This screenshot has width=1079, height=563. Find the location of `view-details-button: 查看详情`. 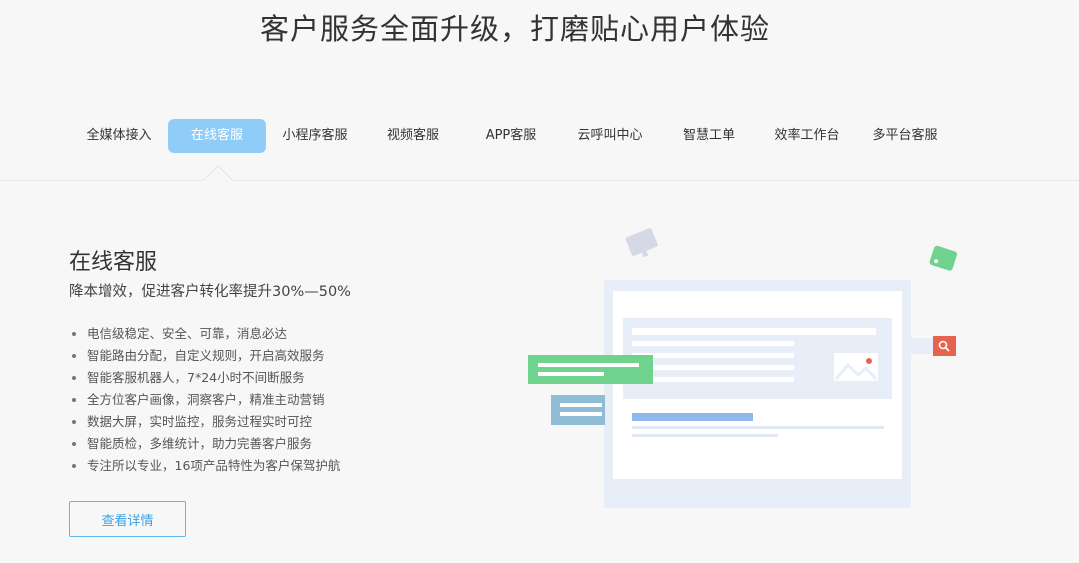

view-details-button: 查看详情 is located at coordinates (127, 519).